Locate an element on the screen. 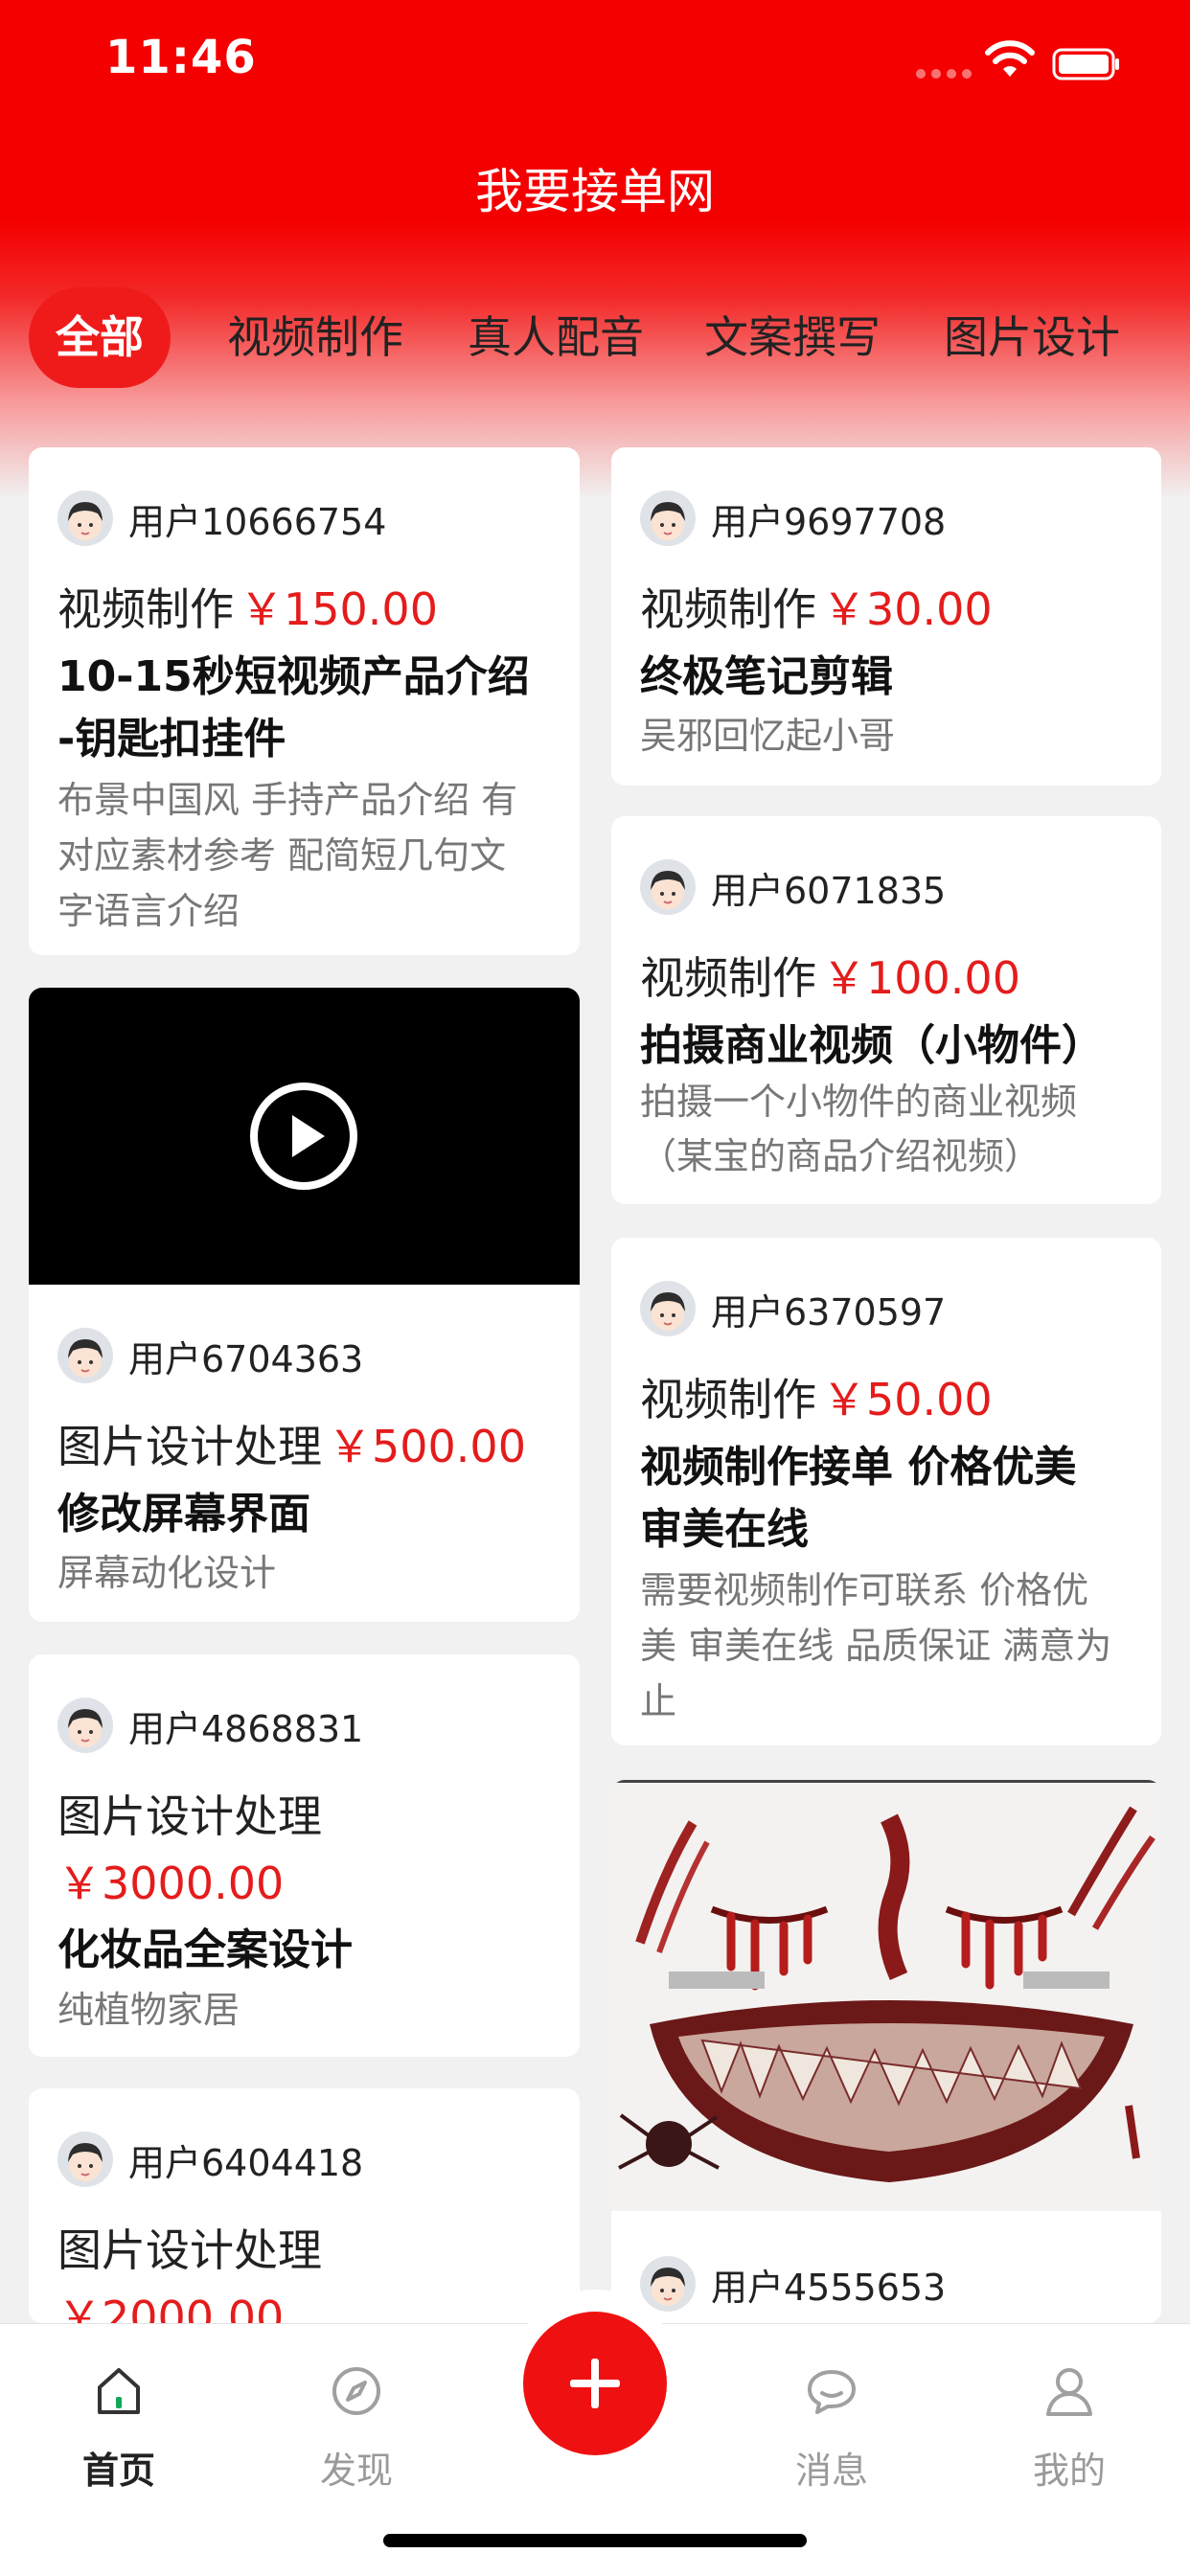 The height and width of the screenshot is (2576, 1190). add-post-button is located at coordinates (595, 2384).